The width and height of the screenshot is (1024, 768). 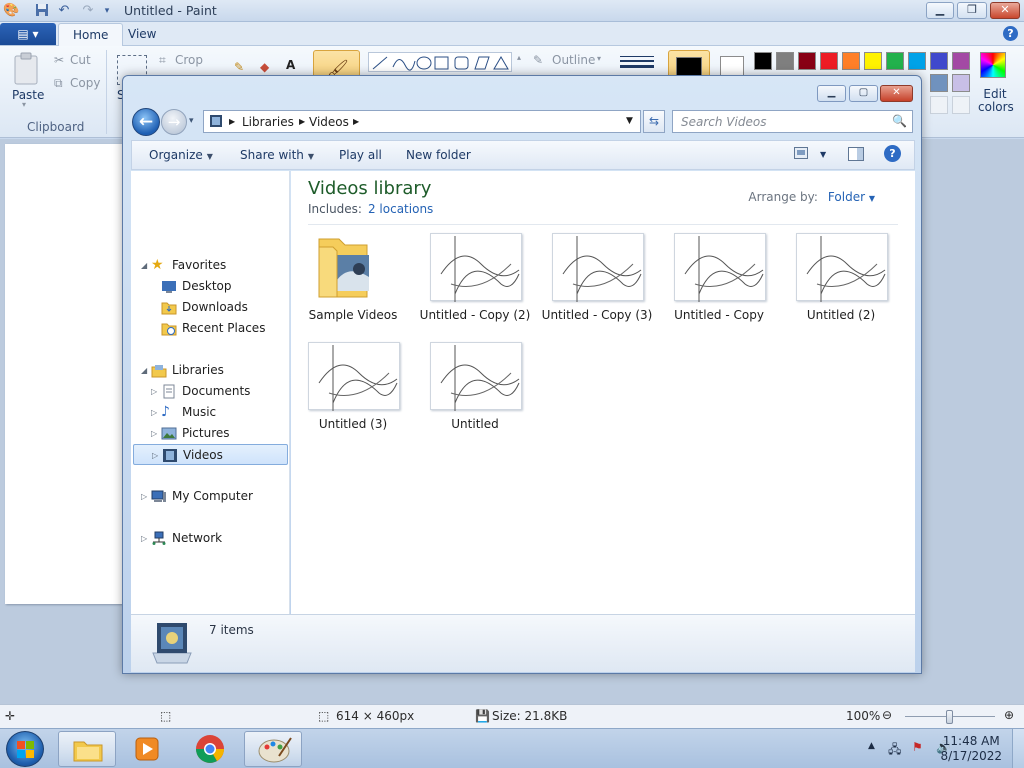 I want to click on file-item-untitled-2: Untitled (2), so click(x=841, y=288).